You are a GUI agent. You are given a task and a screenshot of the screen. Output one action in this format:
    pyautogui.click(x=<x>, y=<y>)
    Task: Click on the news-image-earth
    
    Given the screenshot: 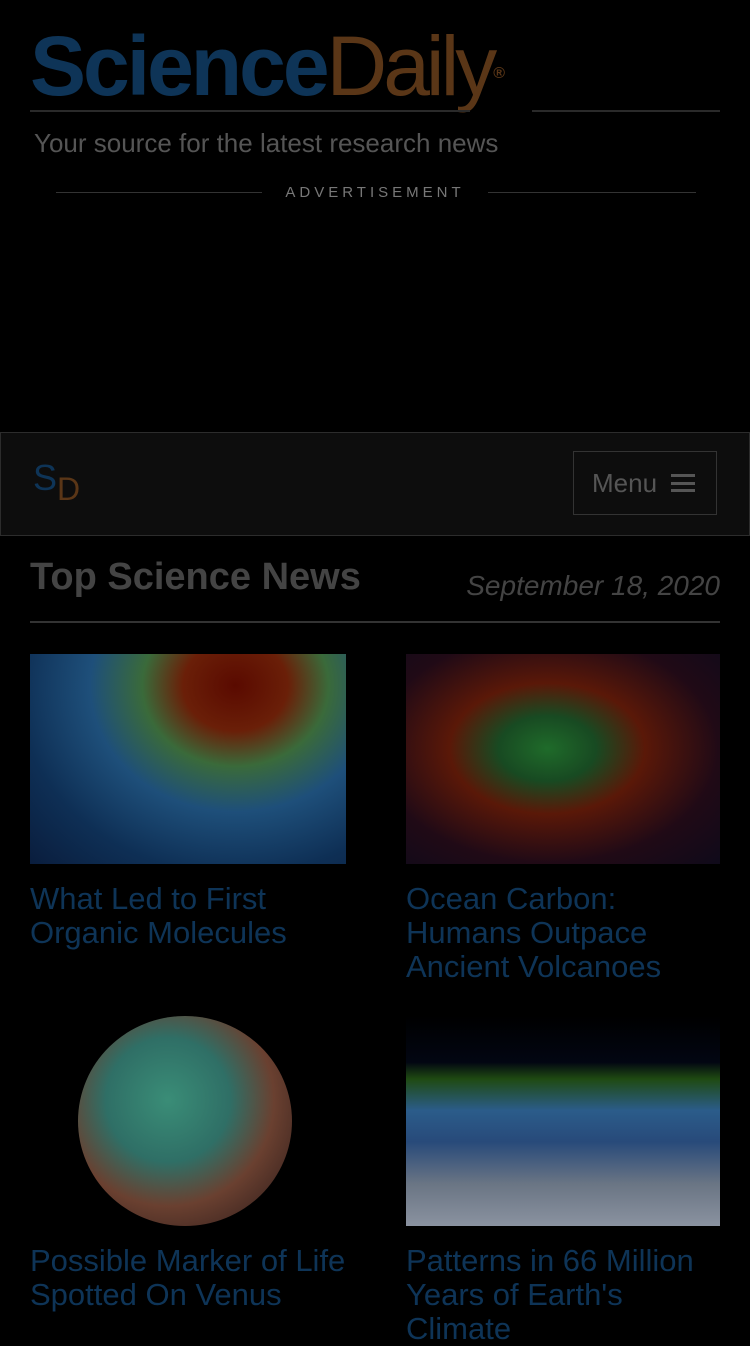 What is the action you would take?
    pyautogui.click(x=563, y=1121)
    